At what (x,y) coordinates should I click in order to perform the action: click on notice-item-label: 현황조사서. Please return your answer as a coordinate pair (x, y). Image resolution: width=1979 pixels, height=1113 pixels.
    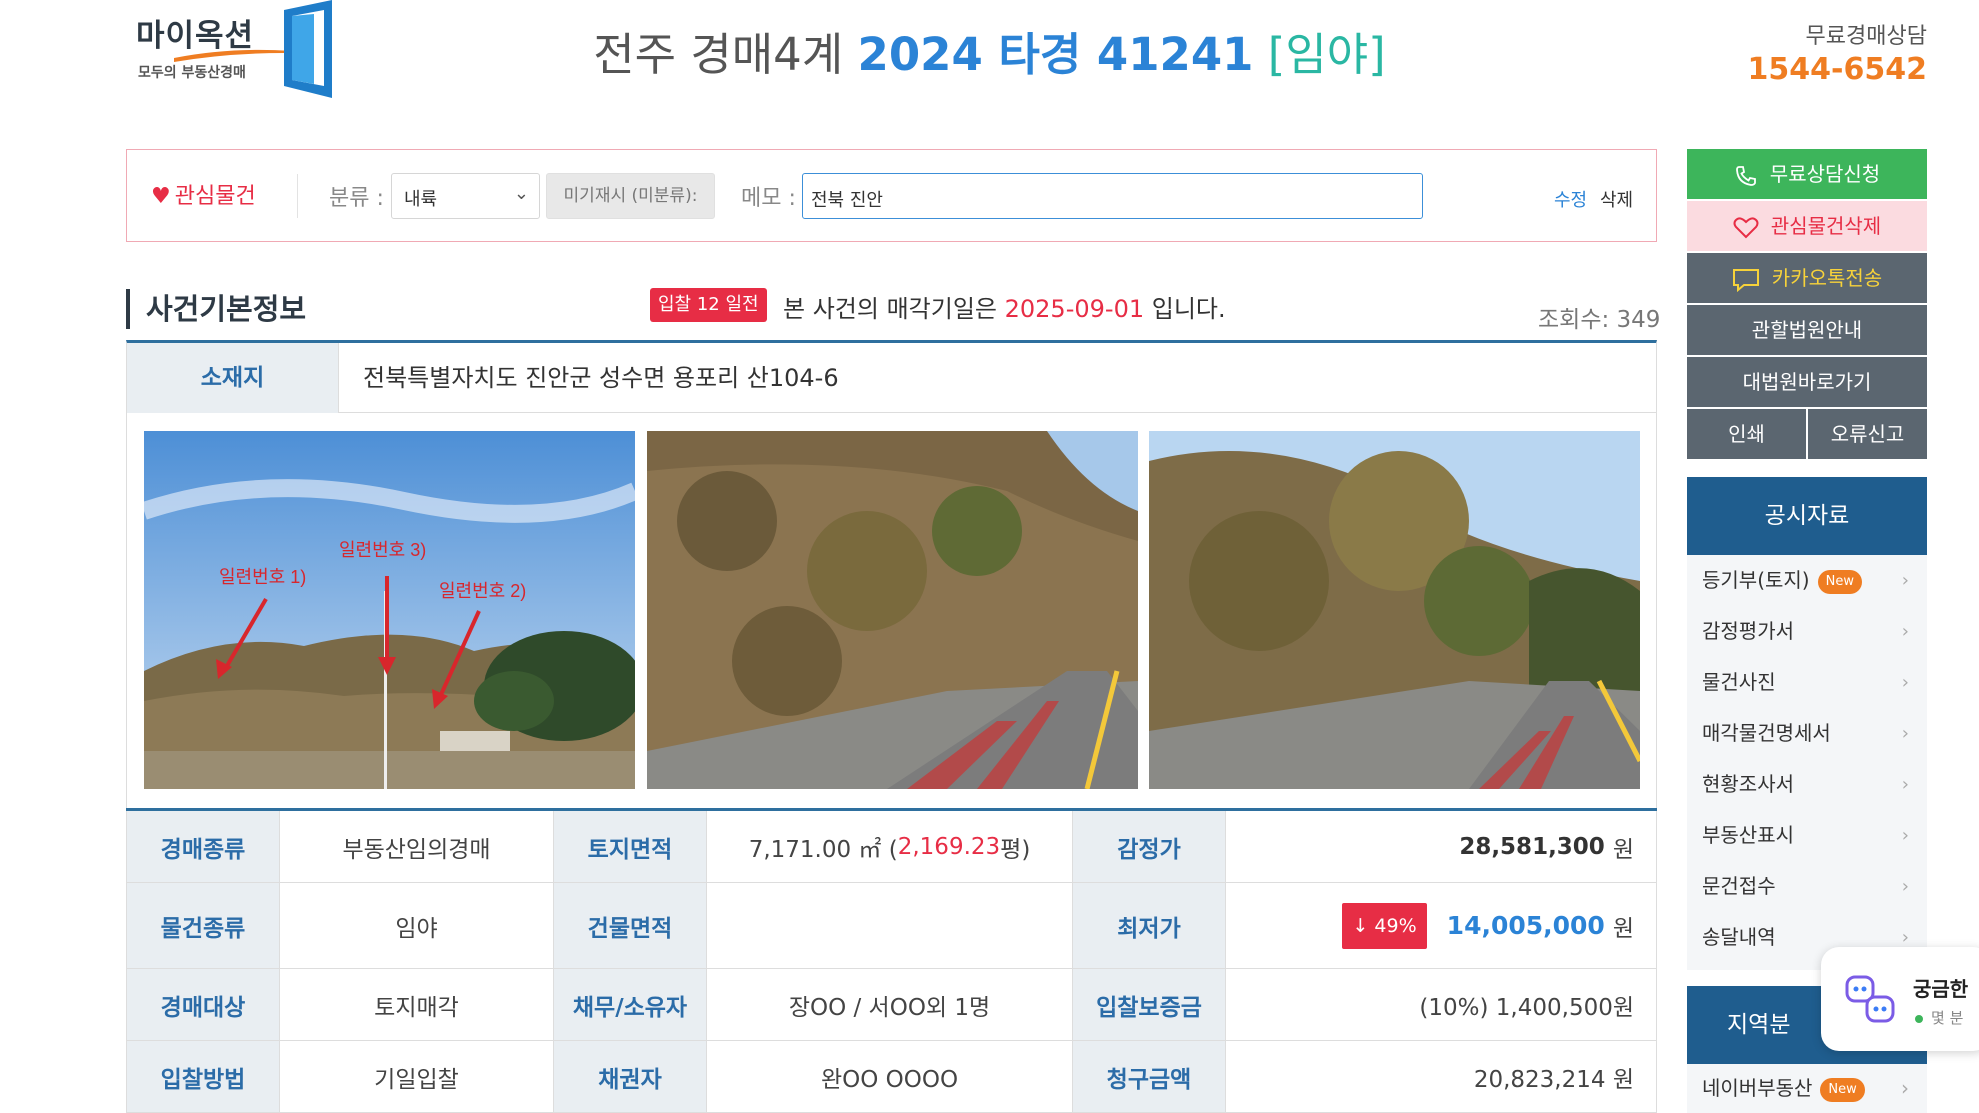
    Looking at the image, I should click on (1748, 784).